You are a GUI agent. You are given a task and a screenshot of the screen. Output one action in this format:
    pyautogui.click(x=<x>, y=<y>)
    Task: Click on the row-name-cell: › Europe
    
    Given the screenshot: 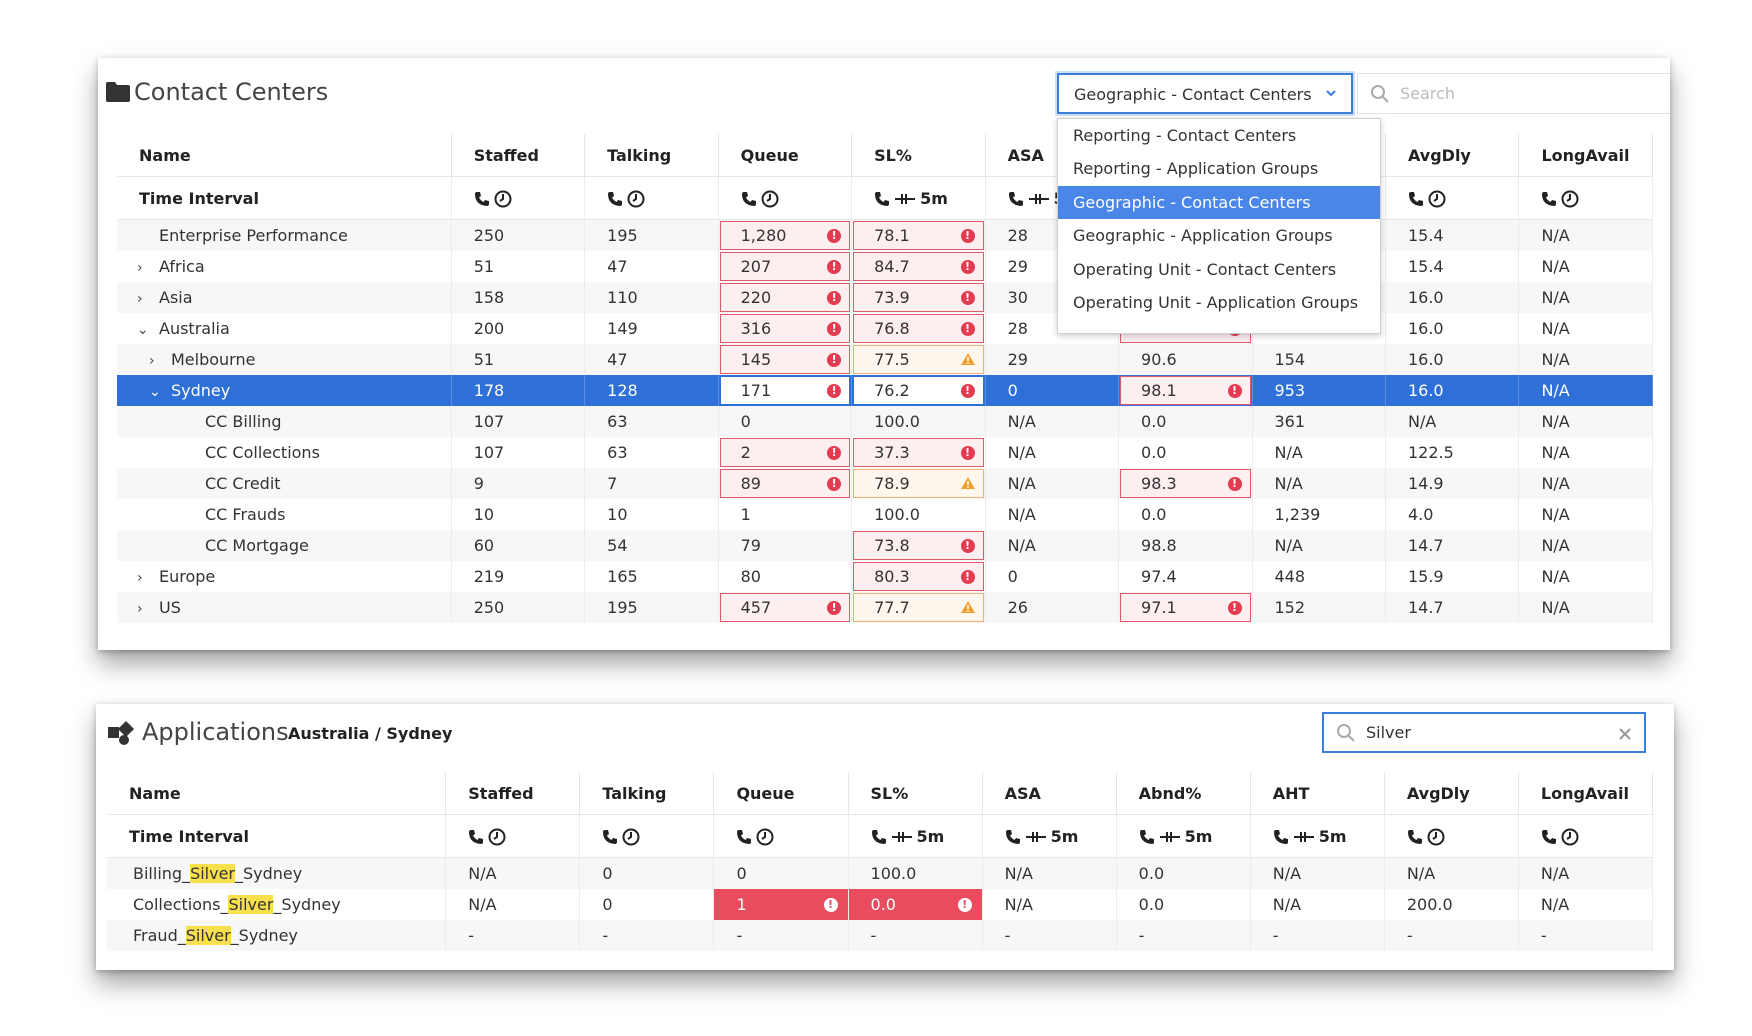 What is the action you would take?
    pyautogui.click(x=284, y=576)
    